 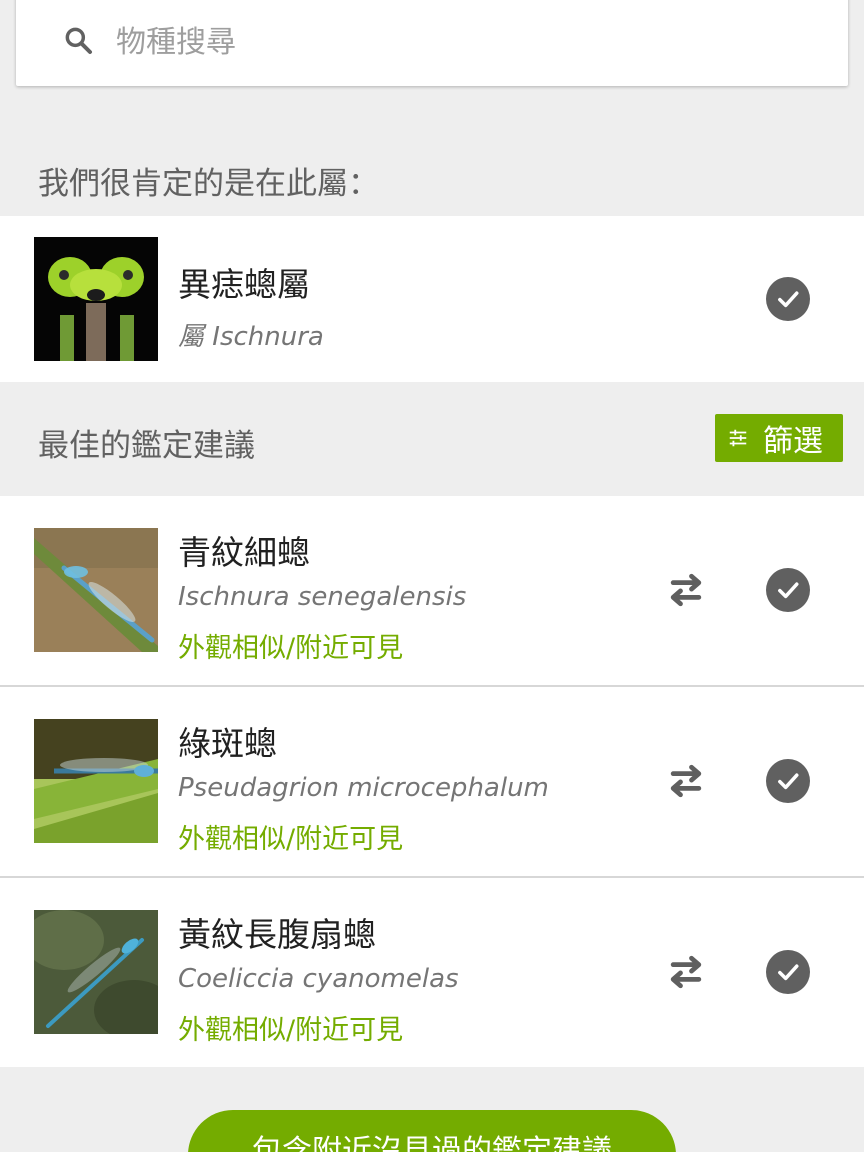 I want to click on include-unseen-suggestions-button: 包含附近沒見過的鑑定建議, so click(x=432, y=1131).